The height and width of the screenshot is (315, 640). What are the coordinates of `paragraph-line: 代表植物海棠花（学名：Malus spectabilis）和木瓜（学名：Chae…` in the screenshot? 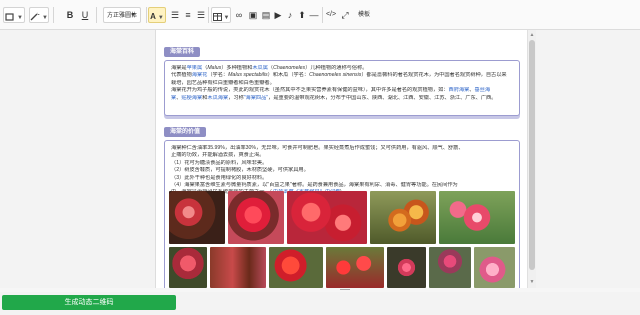 It's located at (342, 75).